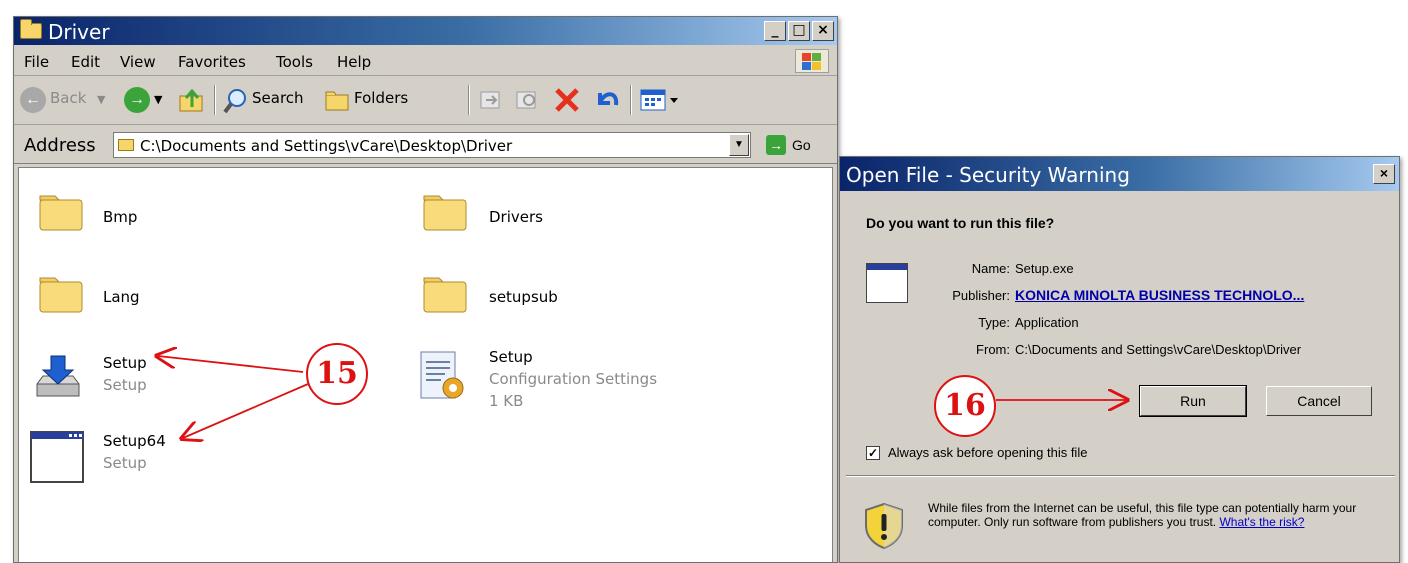 The image size is (1408, 563). What do you see at coordinates (527, 102) in the screenshot?
I see `copy-to-icon` at bounding box center [527, 102].